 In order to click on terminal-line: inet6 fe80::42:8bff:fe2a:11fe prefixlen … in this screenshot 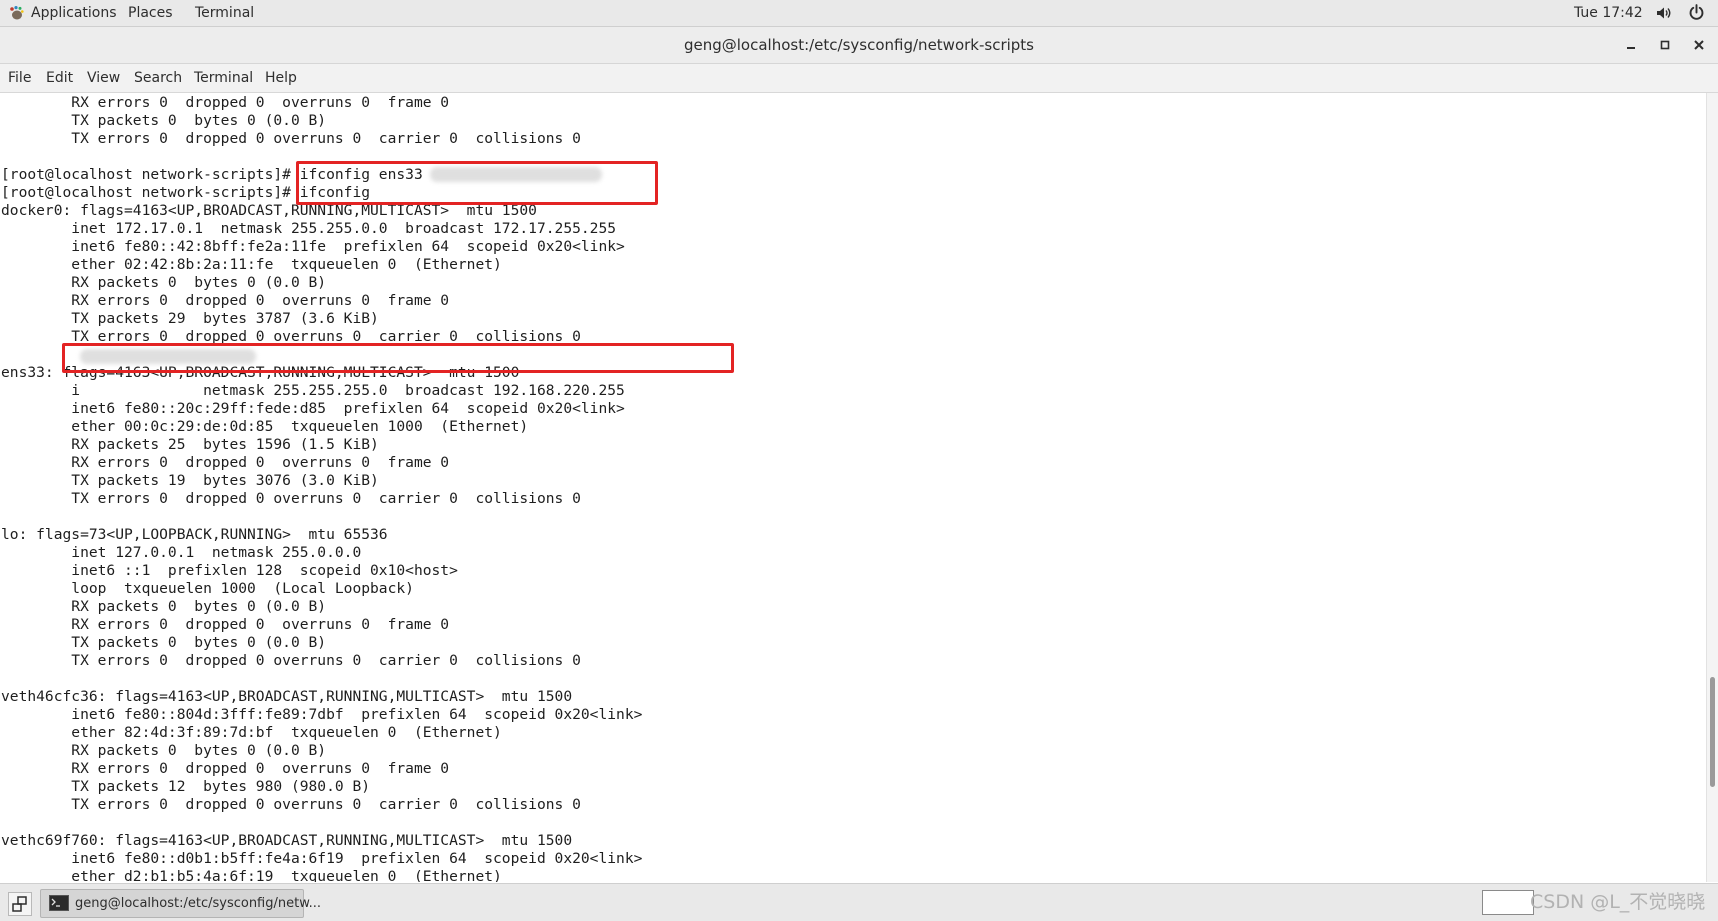, I will do `click(313, 246)`.